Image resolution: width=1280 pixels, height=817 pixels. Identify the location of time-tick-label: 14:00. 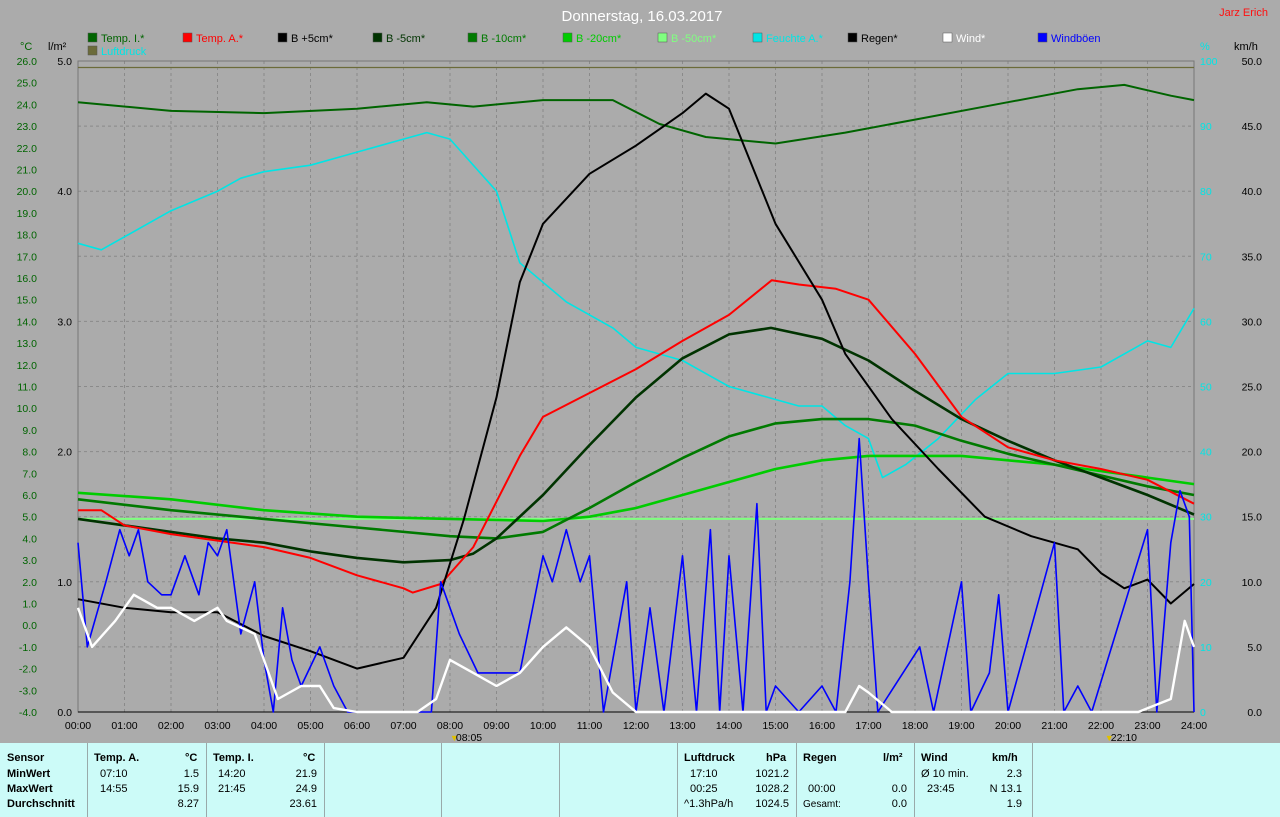
(729, 726).